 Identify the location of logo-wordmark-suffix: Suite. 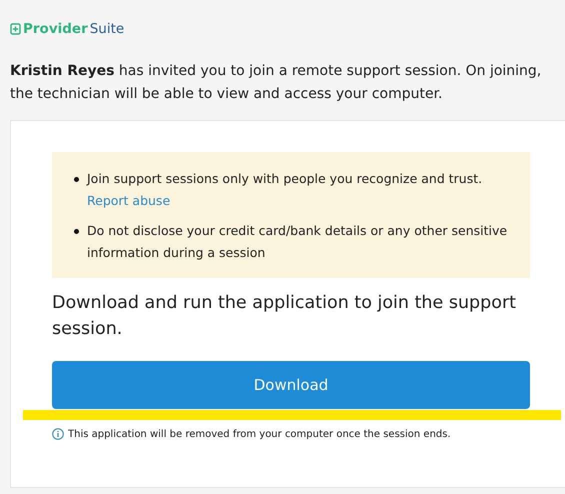
(107, 29).